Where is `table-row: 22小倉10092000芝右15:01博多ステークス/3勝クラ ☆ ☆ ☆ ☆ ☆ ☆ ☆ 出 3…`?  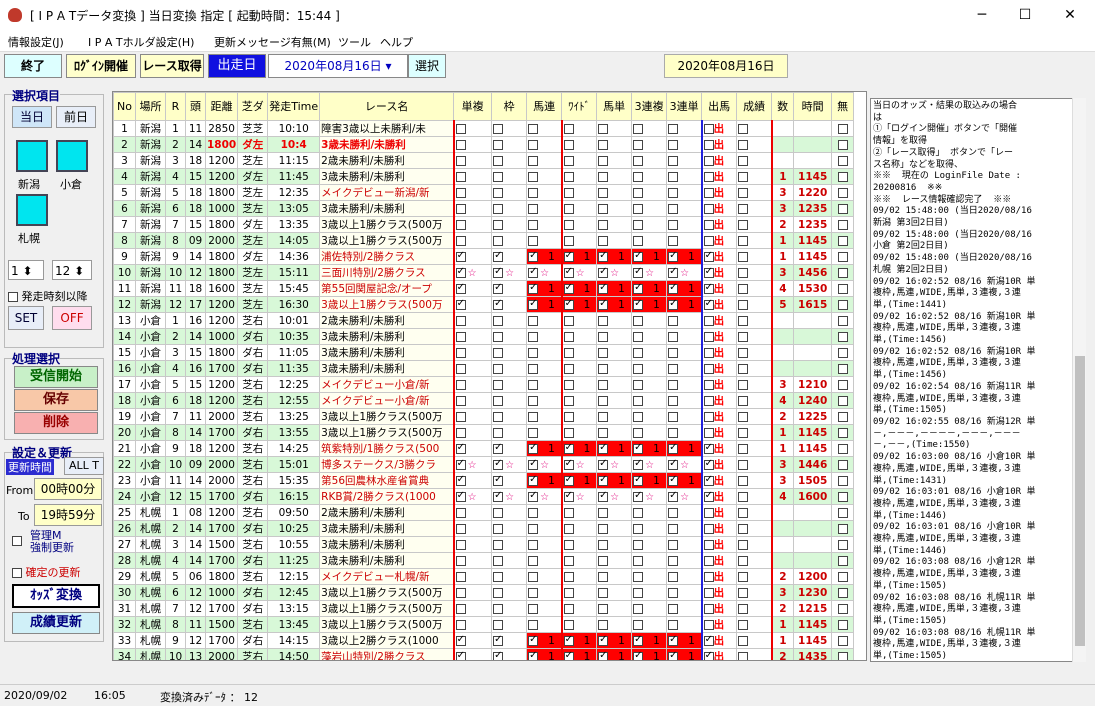 table-row: 22小倉10092000芝右15:01博多ステークス/3勝クラ ☆ ☆ ☆ ☆ ☆ ☆ ☆ 出 3… is located at coordinates (484, 464).